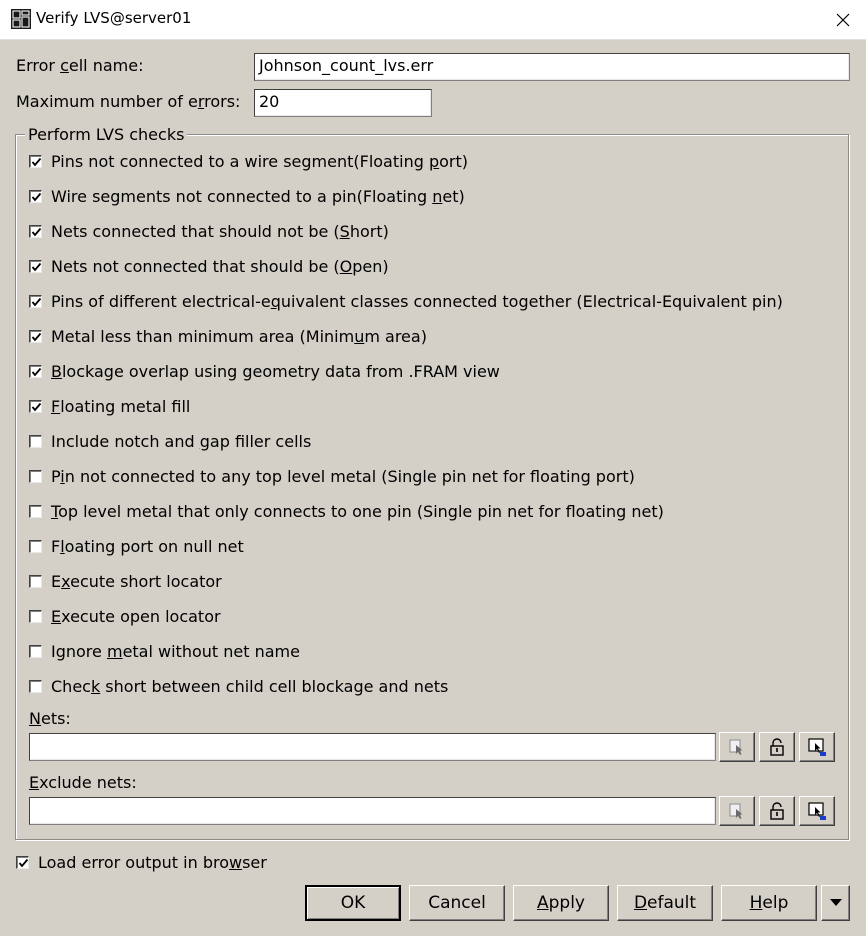 This screenshot has height=936, width=866. What do you see at coordinates (181, 441) in the screenshot?
I see `lvs-check-label: Include notch and gap filler cells` at bounding box center [181, 441].